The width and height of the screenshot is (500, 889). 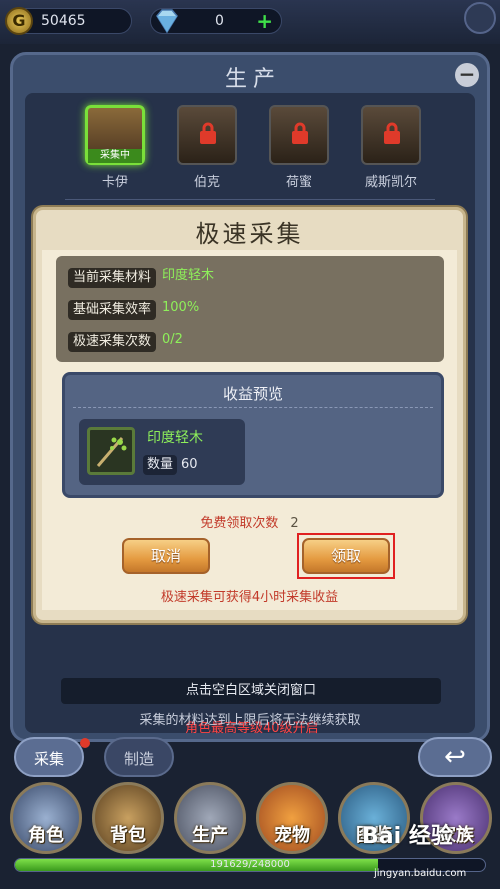 I want to click on hero-slot-3: 荷蜜, so click(x=299, y=147).